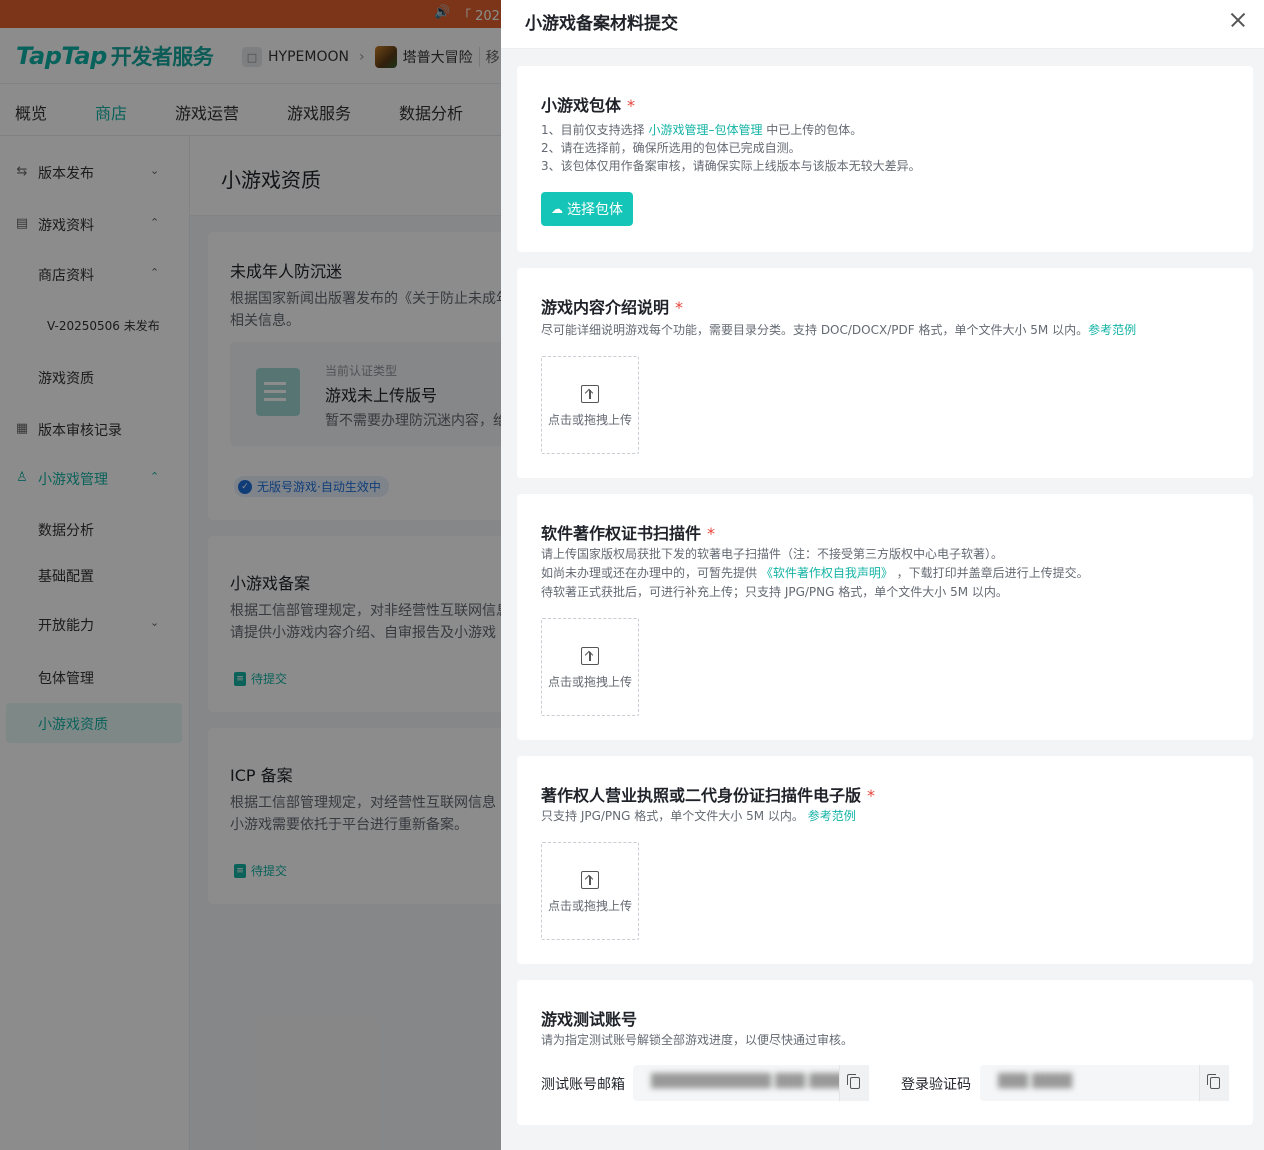 The image size is (1264, 1150). I want to click on package-note-2: 2、请在选择前，确保所选用的包体已完成自测。, so click(671, 148).